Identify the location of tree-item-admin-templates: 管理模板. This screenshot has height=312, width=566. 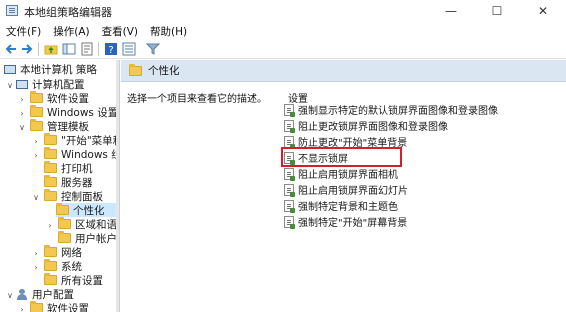
(59, 126).